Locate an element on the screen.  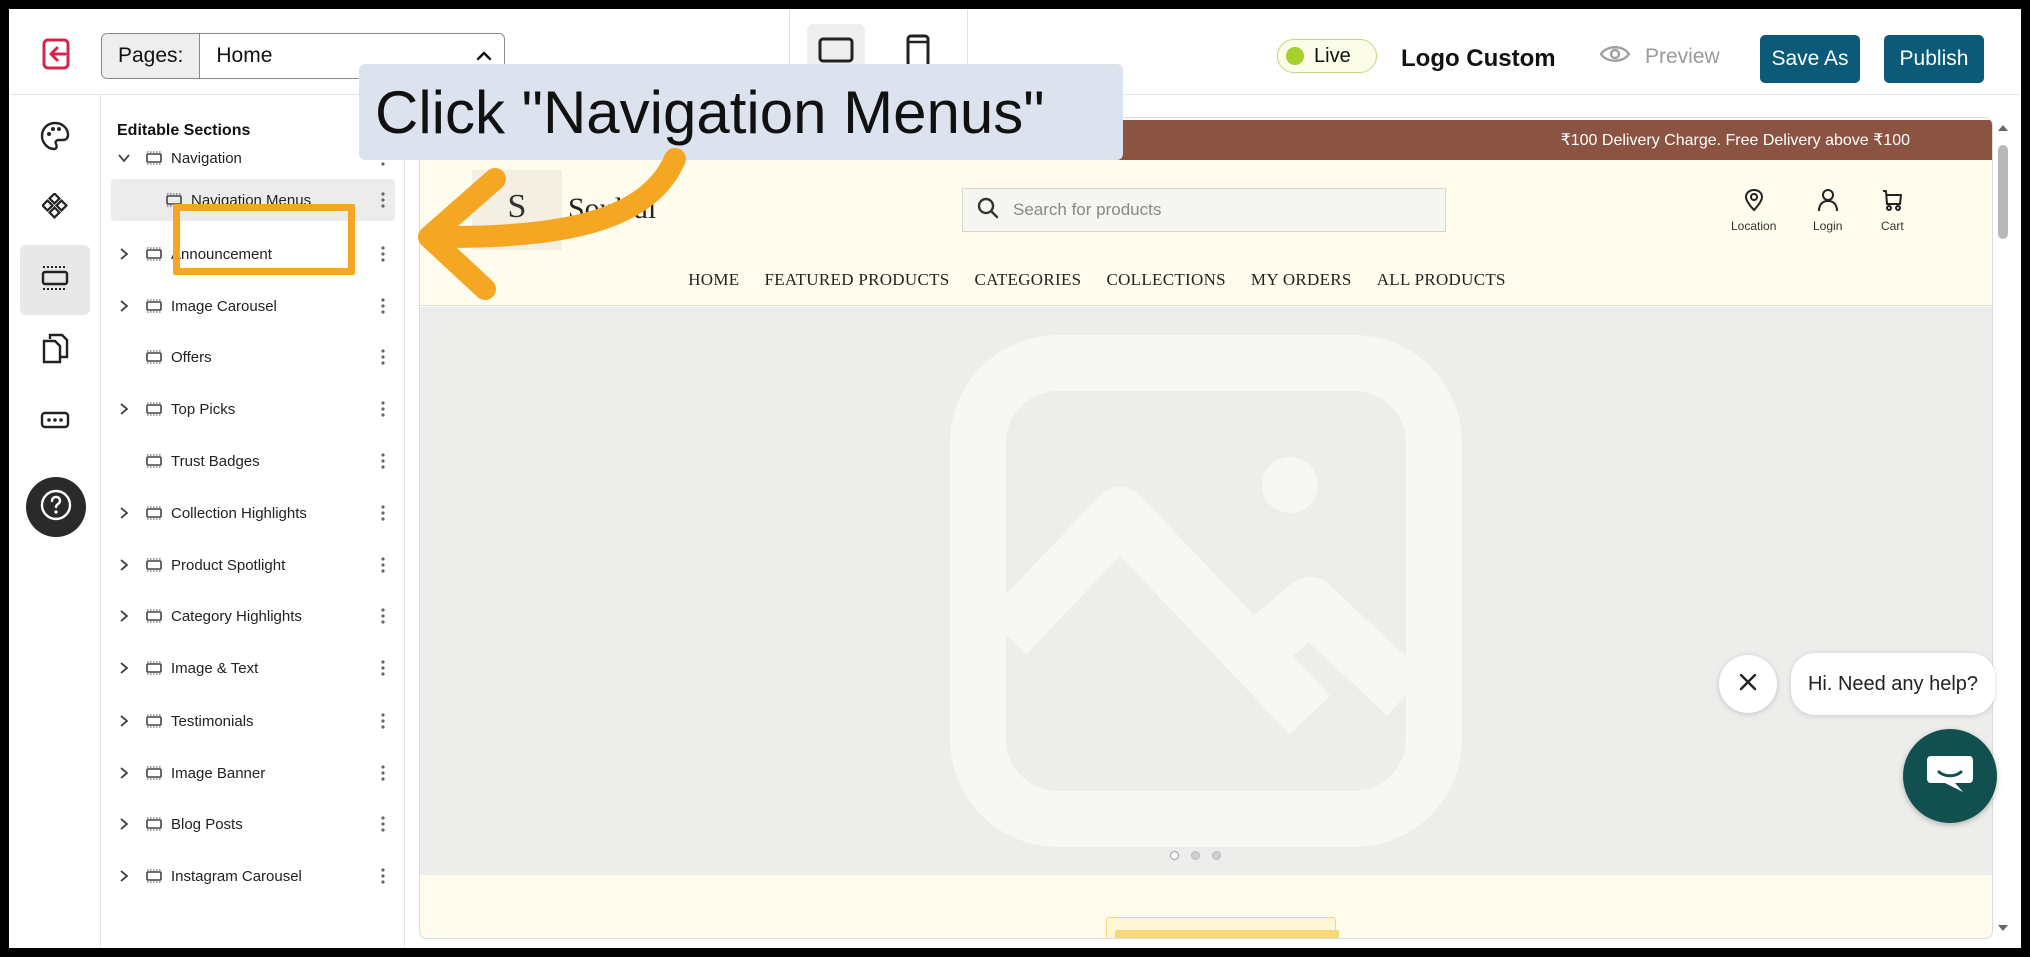
chat-launcher-button is located at coordinates (1950, 776).